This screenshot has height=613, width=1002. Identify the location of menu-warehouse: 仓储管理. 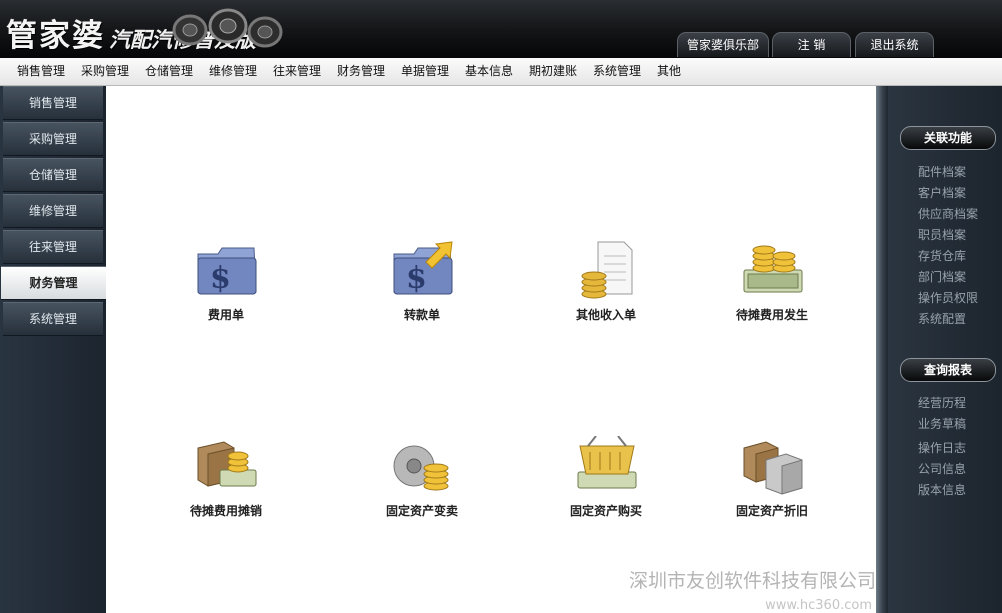
(169, 71).